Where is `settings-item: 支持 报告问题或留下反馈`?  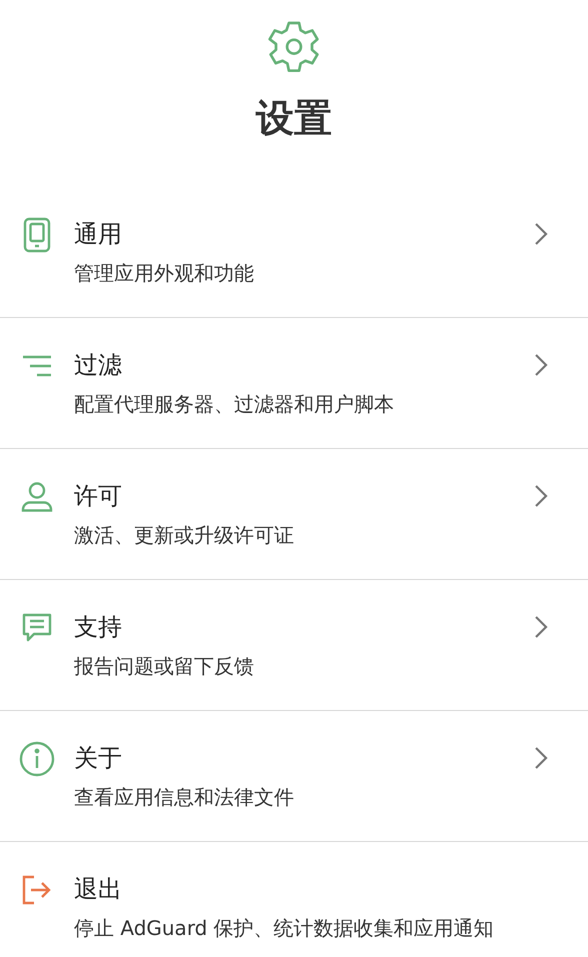 settings-item: 支持 报告问题或留下反馈 is located at coordinates (294, 645).